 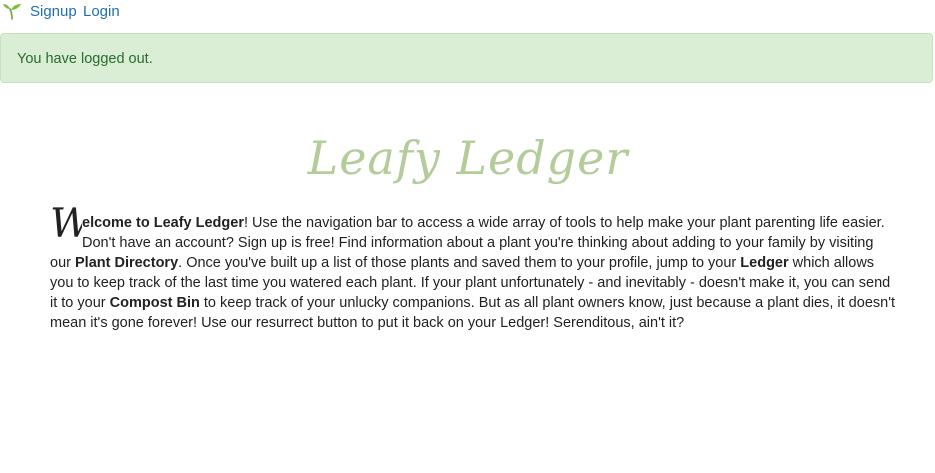 I want to click on dropcap-letter: W, so click(x=66, y=223).